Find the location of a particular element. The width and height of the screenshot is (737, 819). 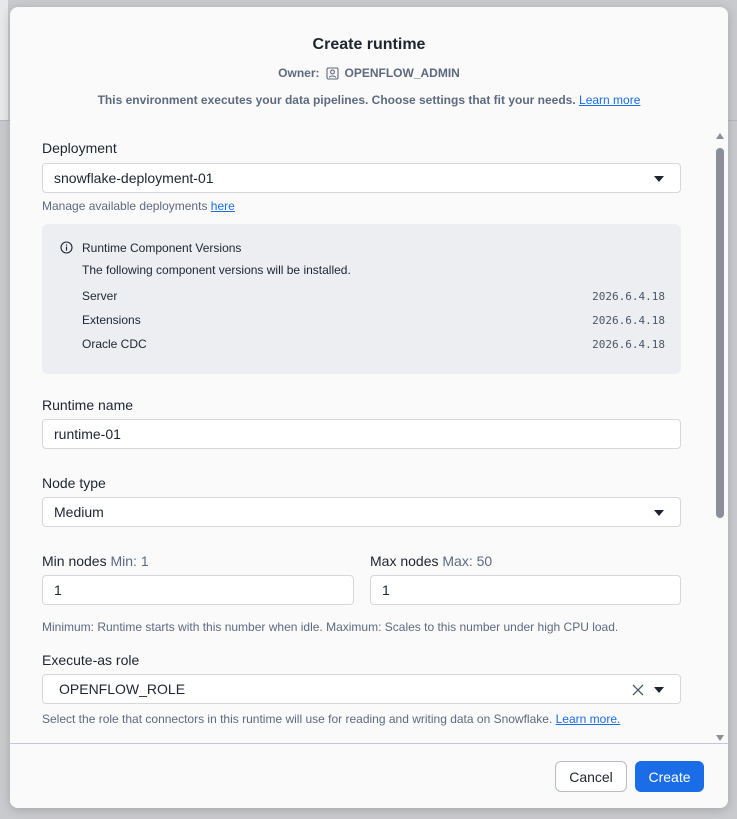

runtime-name-input: runtime-01 is located at coordinates (361, 434).